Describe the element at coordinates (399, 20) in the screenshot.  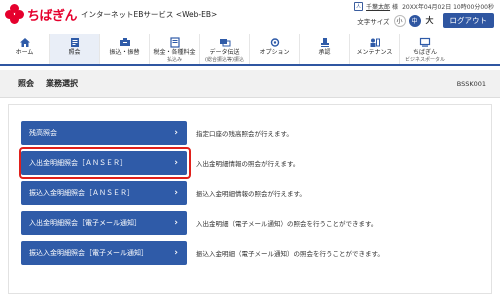
I see `font-small-button: 小` at that location.